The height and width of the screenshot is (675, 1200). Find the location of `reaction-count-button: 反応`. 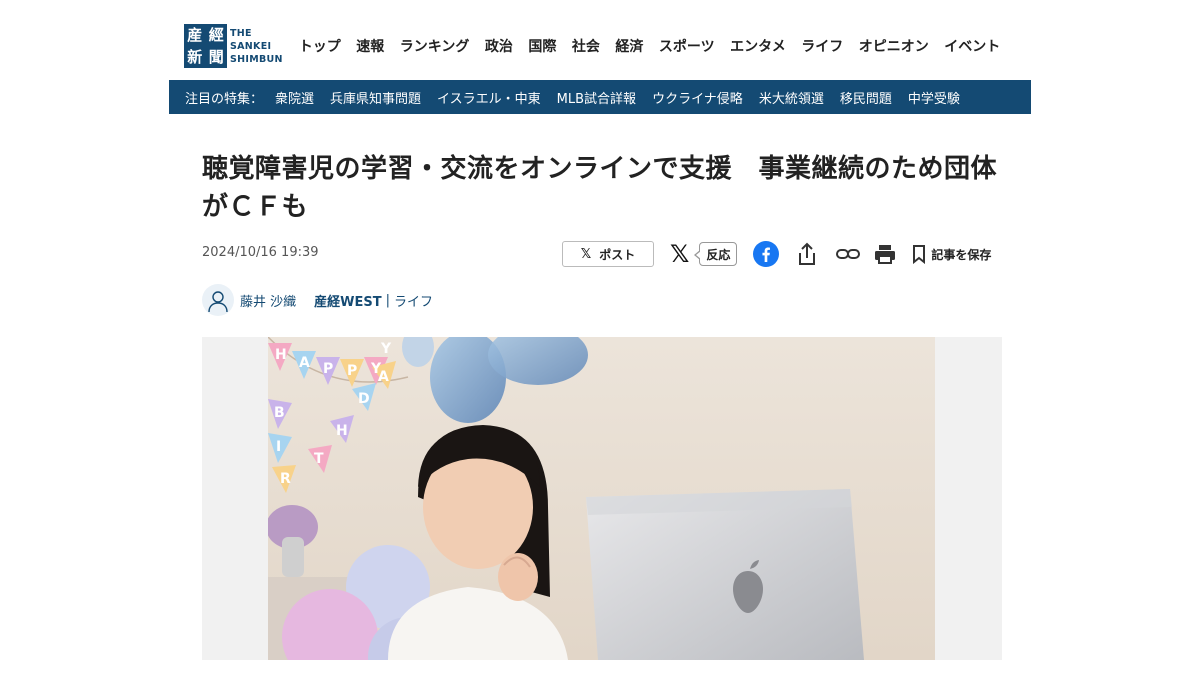

reaction-count-button: 反応 is located at coordinates (716, 254).